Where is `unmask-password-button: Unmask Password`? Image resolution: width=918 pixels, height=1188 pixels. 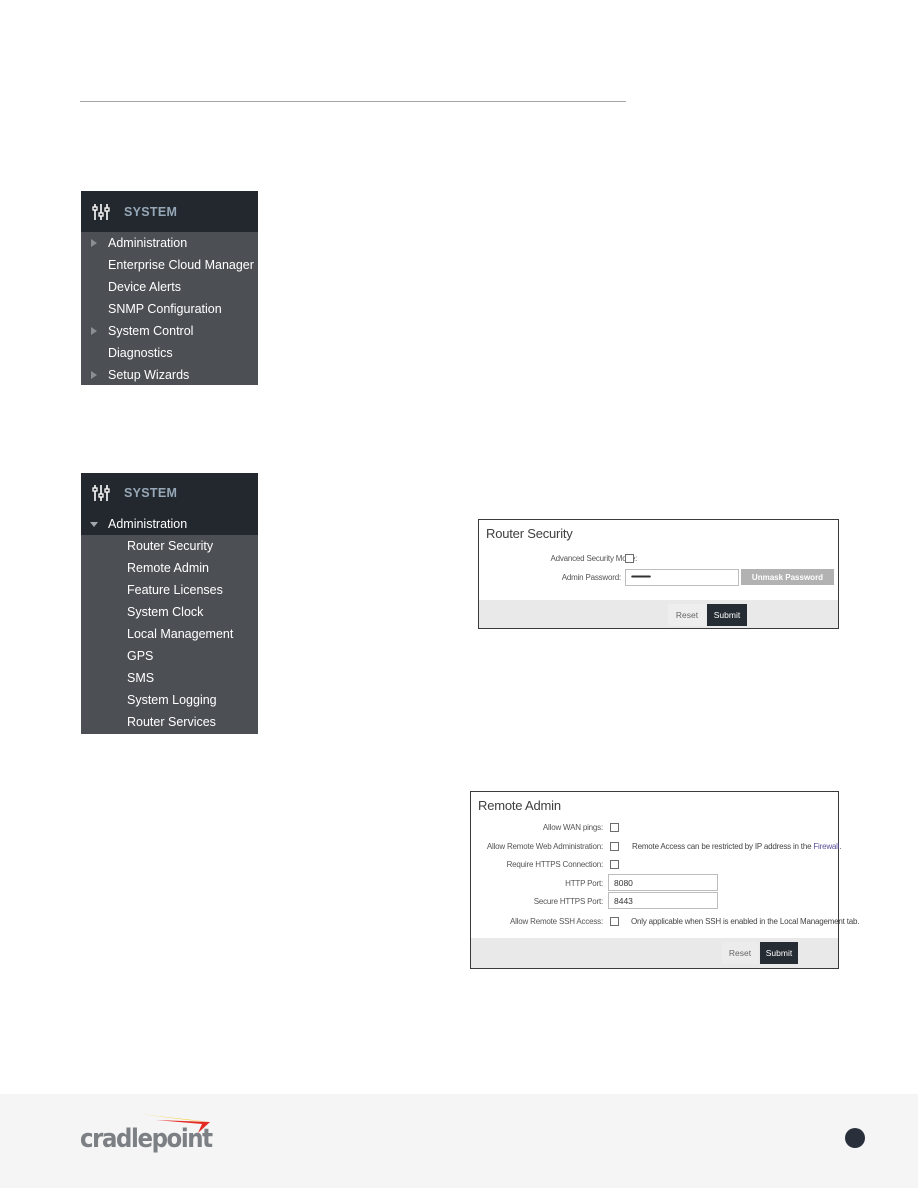 unmask-password-button: Unmask Password is located at coordinates (787, 577).